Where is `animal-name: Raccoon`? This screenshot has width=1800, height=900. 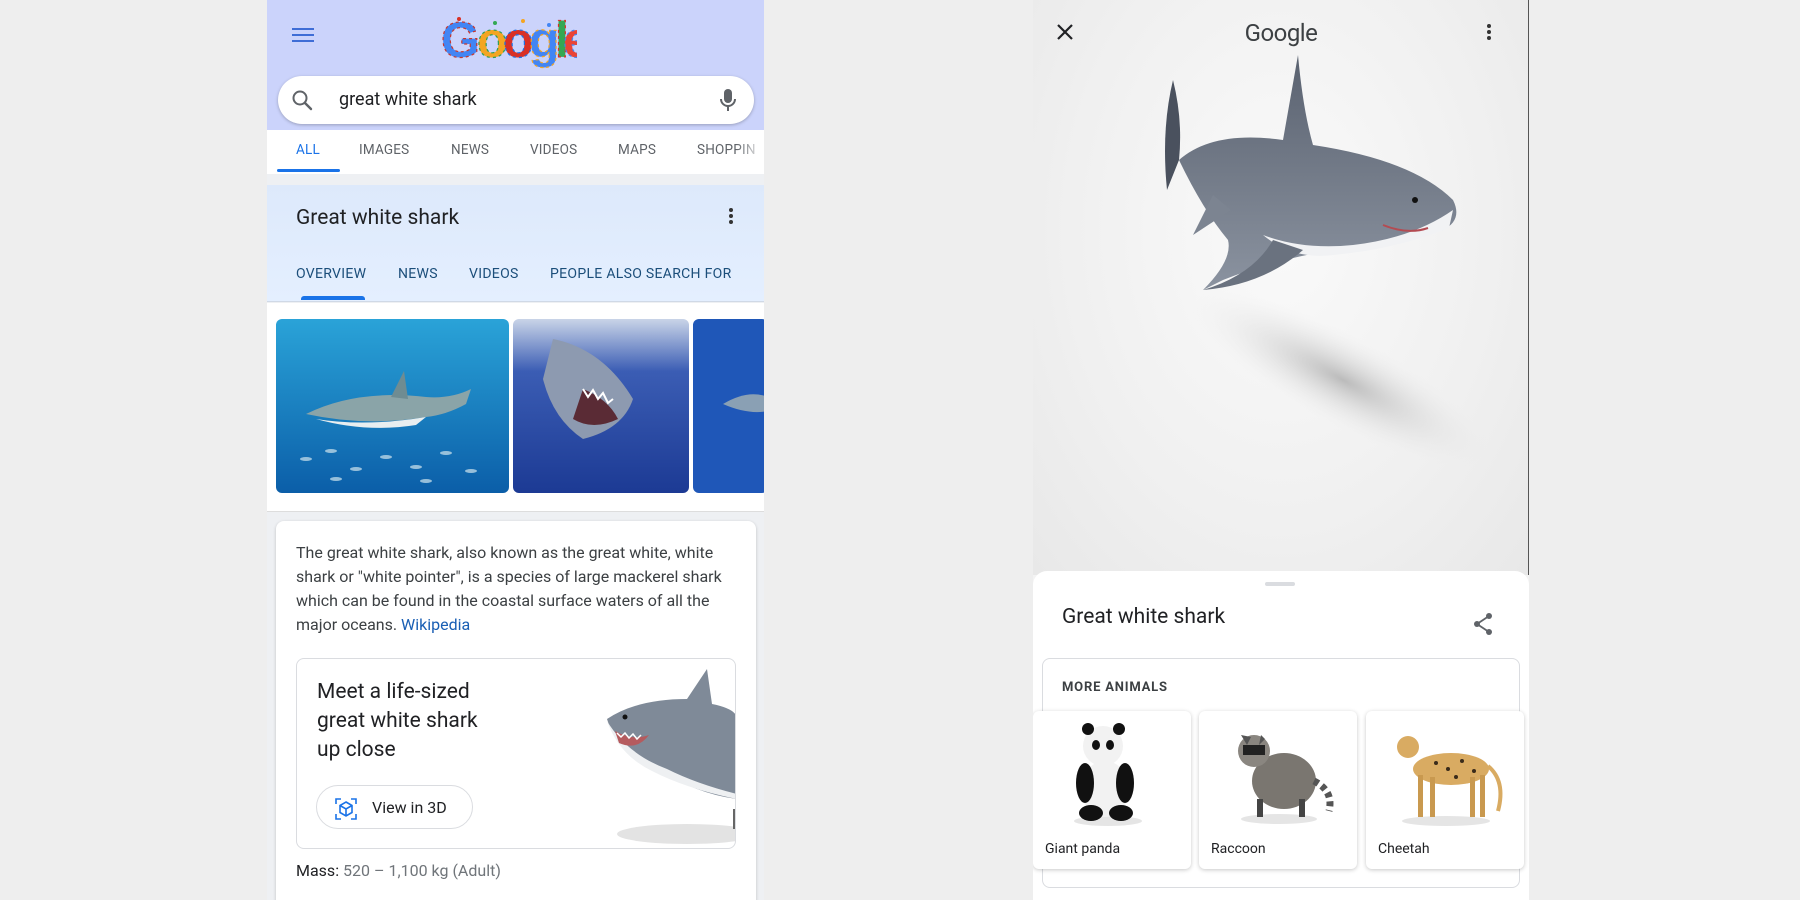
animal-name: Raccoon is located at coordinates (1238, 849).